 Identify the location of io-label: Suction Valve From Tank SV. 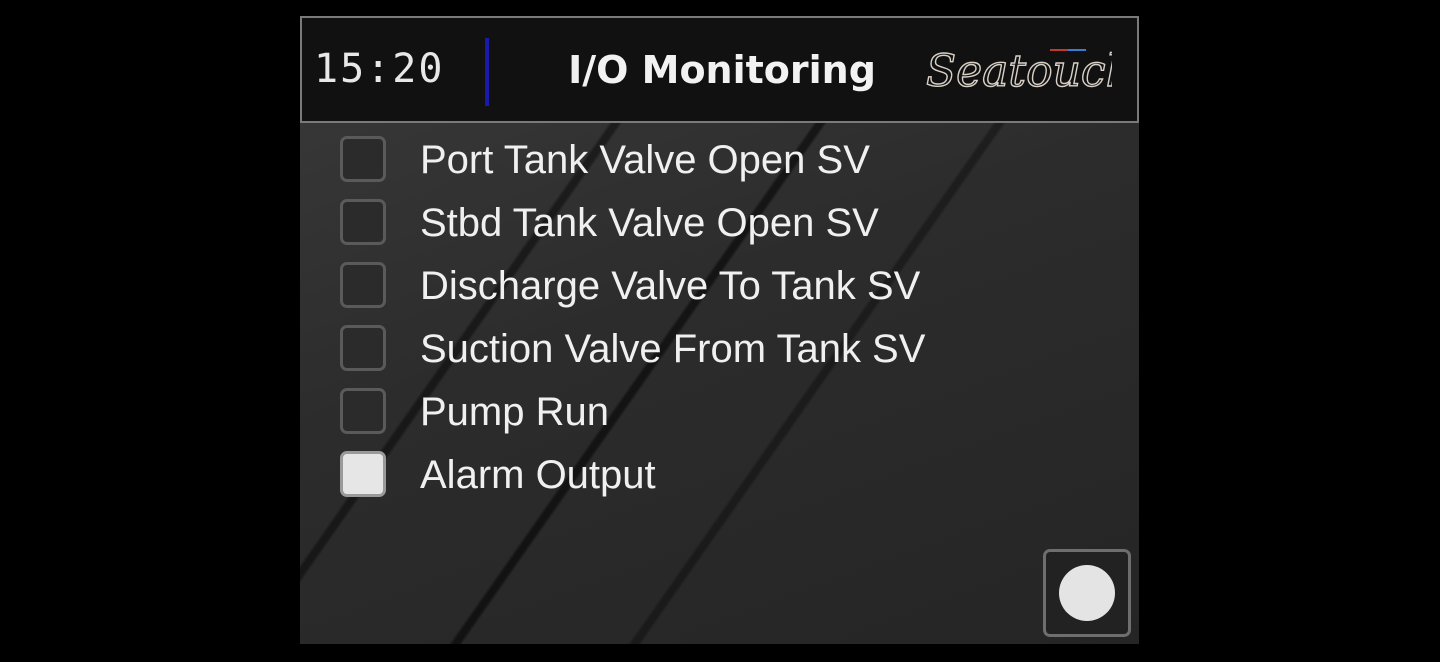
(673, 349).